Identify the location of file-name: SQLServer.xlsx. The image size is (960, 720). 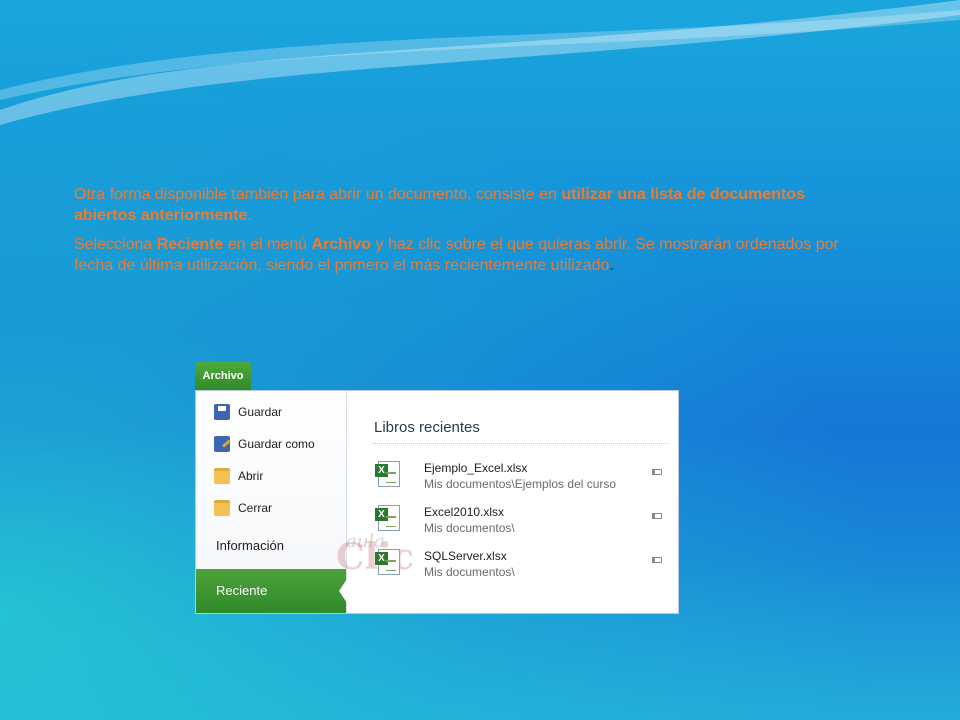
(465, 556).